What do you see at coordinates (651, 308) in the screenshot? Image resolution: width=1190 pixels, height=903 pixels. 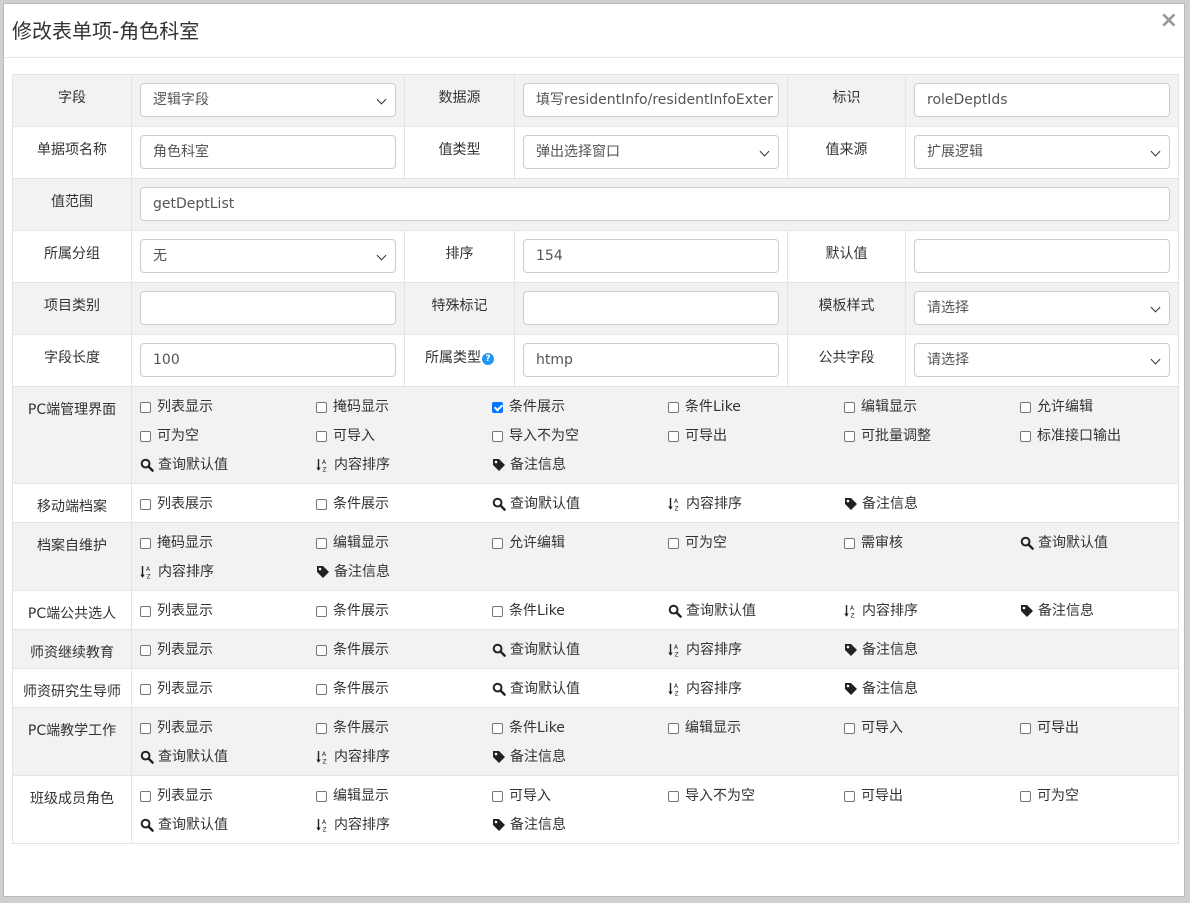 I see `special-input` at bounding box center [651, 308].